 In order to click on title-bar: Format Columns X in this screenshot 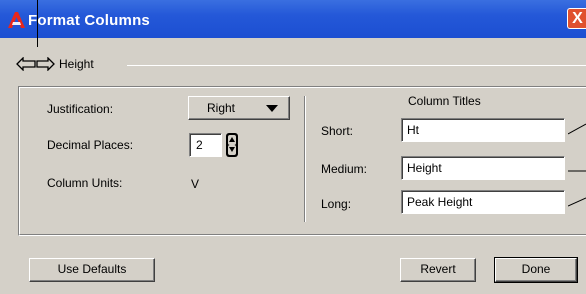, I will do `click(293, 19)`.